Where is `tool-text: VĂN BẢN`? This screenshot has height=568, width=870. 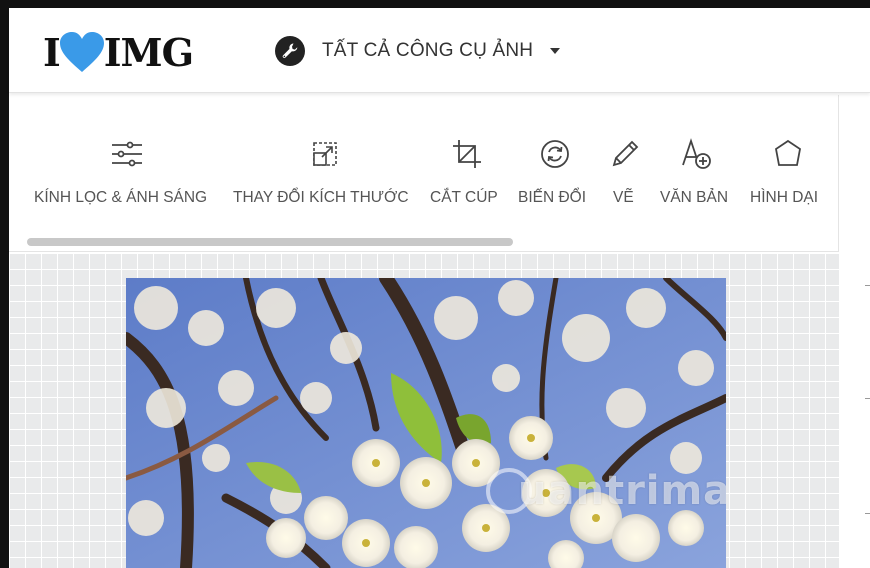
tool-text: VĂN BẢN is located at coordinates (696, 177).